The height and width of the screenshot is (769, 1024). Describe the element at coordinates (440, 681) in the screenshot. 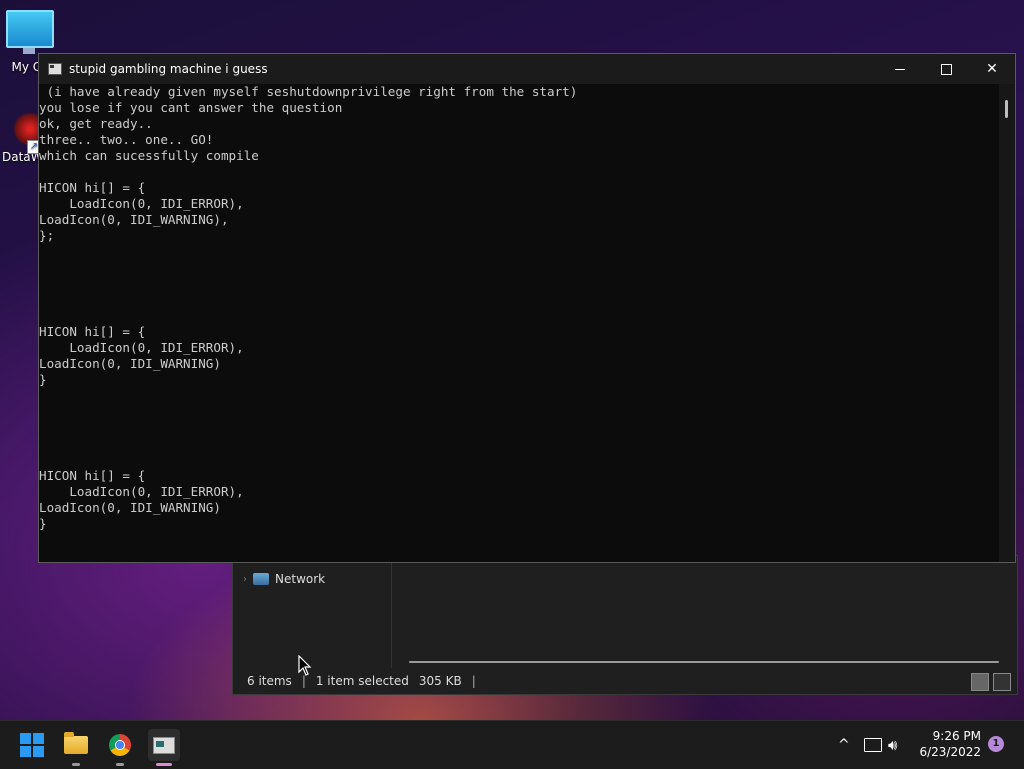

I see `selection-size: 305 KB` at that location.